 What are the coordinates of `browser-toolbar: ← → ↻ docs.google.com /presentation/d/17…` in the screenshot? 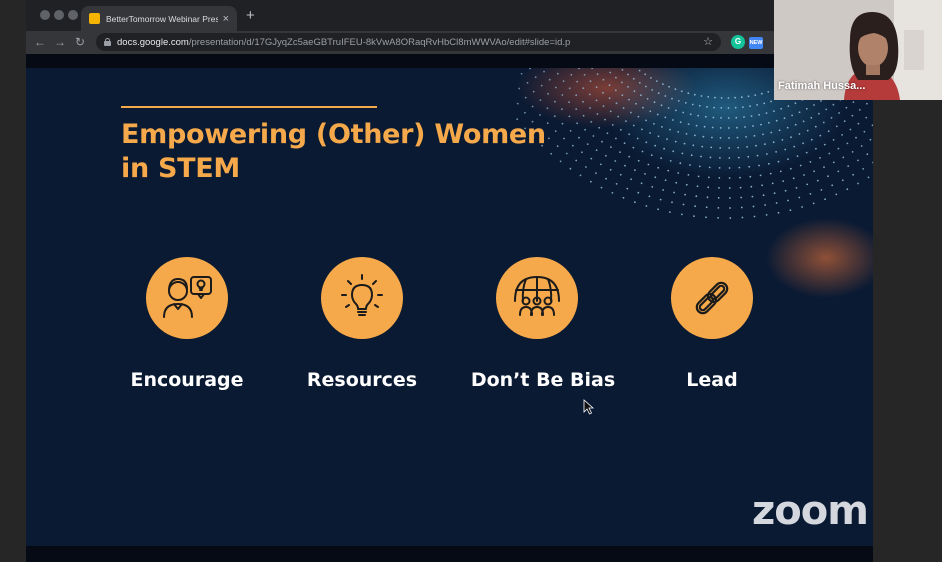 It's located at (400, 42).